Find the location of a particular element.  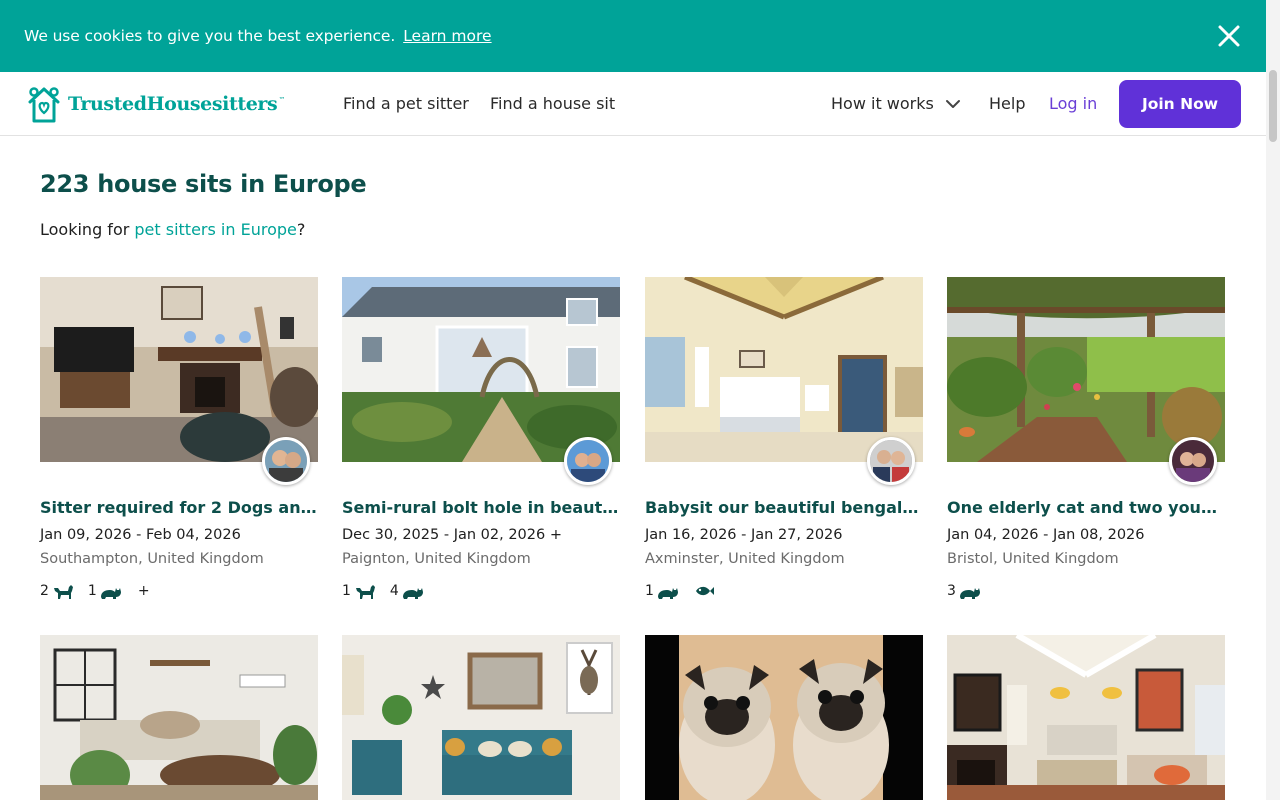

nav-help: Help is located at coordinates (1007, 103).